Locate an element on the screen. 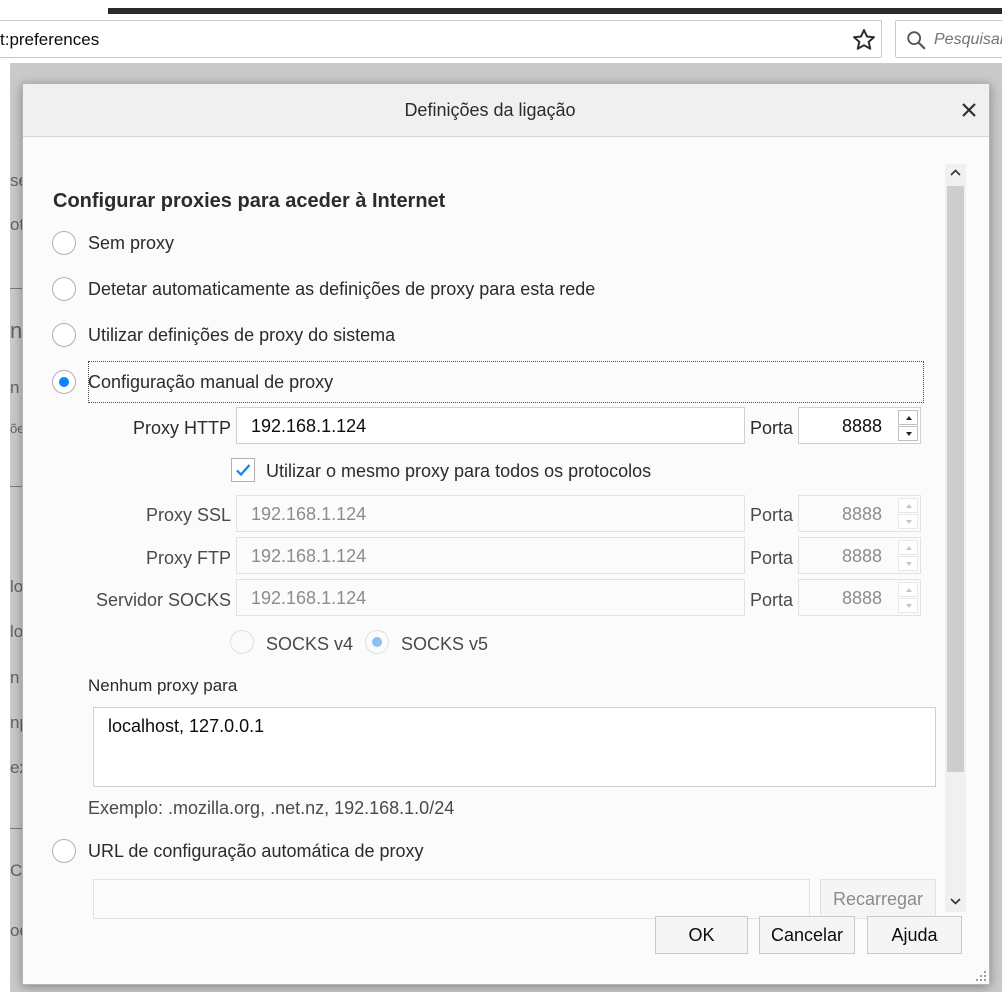  ssl-port-label: Porta is located at coordinates (772, 515).